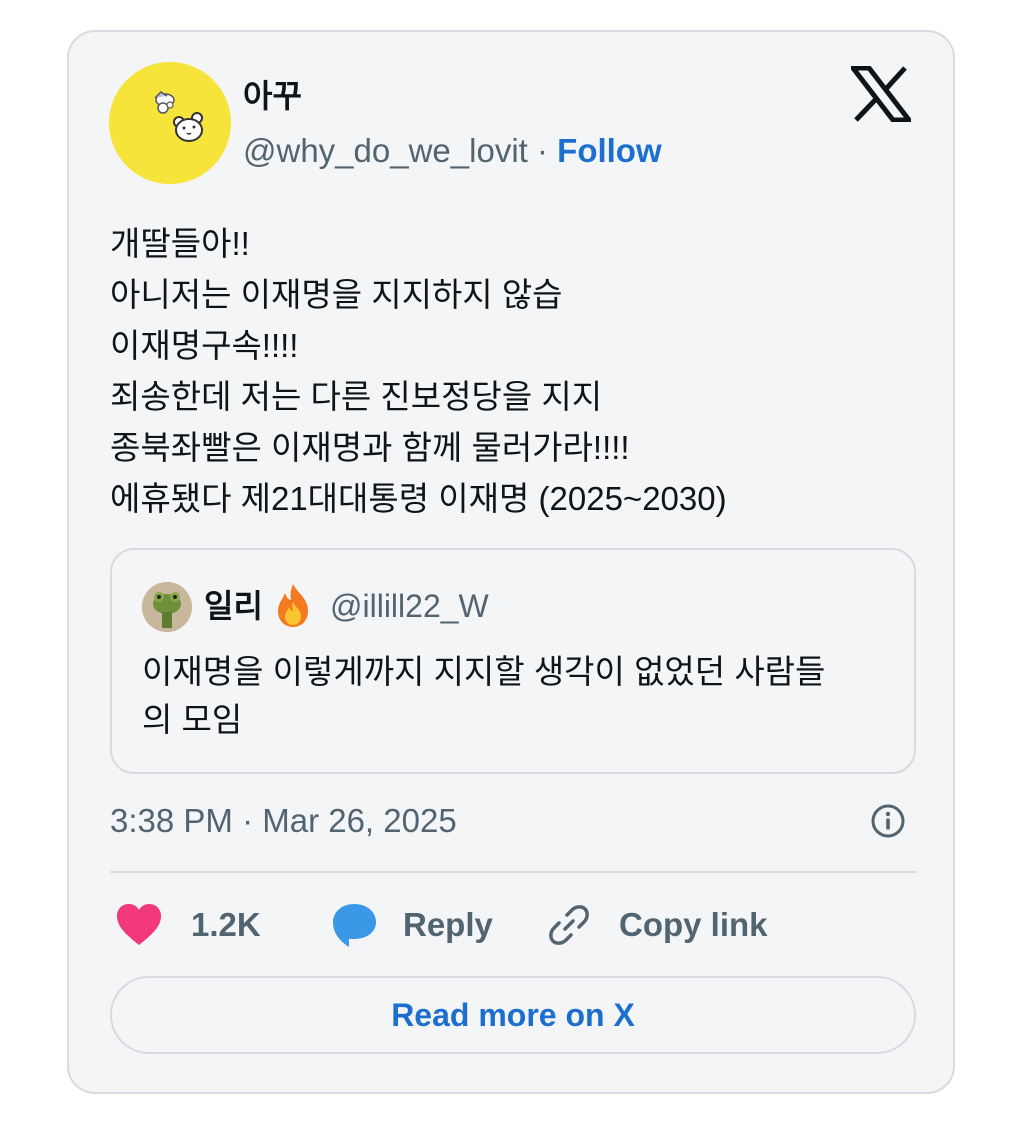  What do you see at coordinates (385, 150) in the screenshot?
I see `author-handle: @why_do_we_lovit` at bounding box center [385, 150].